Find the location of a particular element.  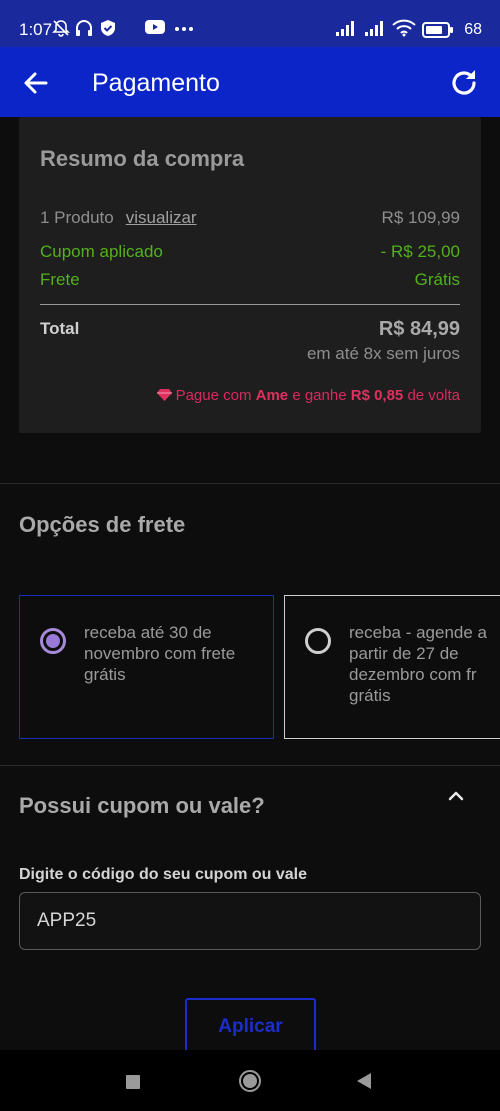

summary-title: Resumo da compra is located at coordinates (142, 158).